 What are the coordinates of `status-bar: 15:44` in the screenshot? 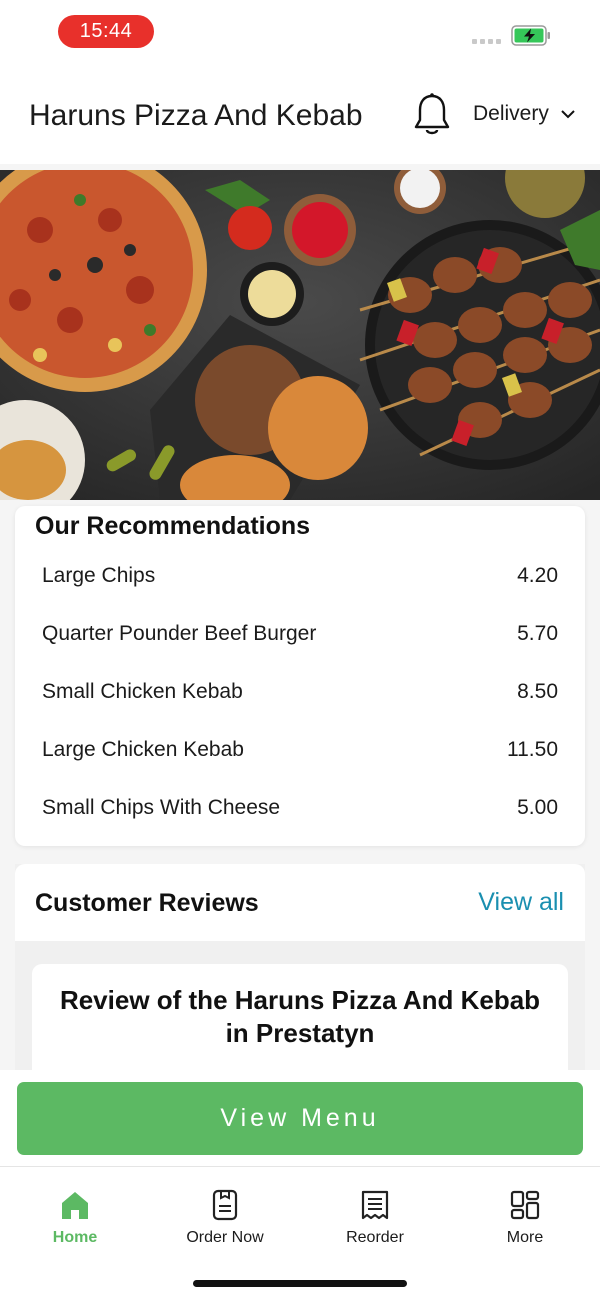 It's located at (300, 33).